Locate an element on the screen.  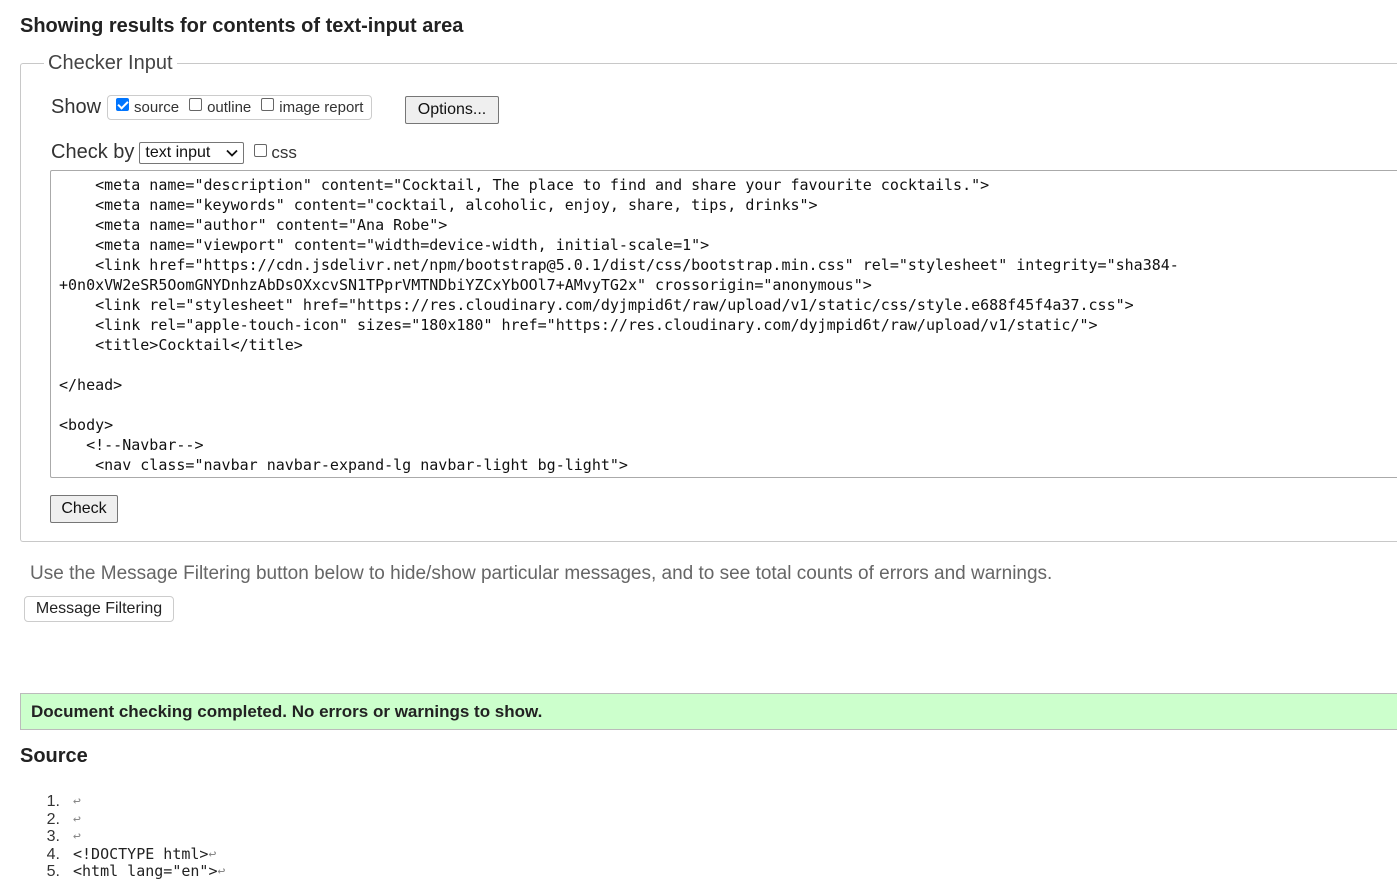
show-source-option: source is located at coordinates (148, 106).